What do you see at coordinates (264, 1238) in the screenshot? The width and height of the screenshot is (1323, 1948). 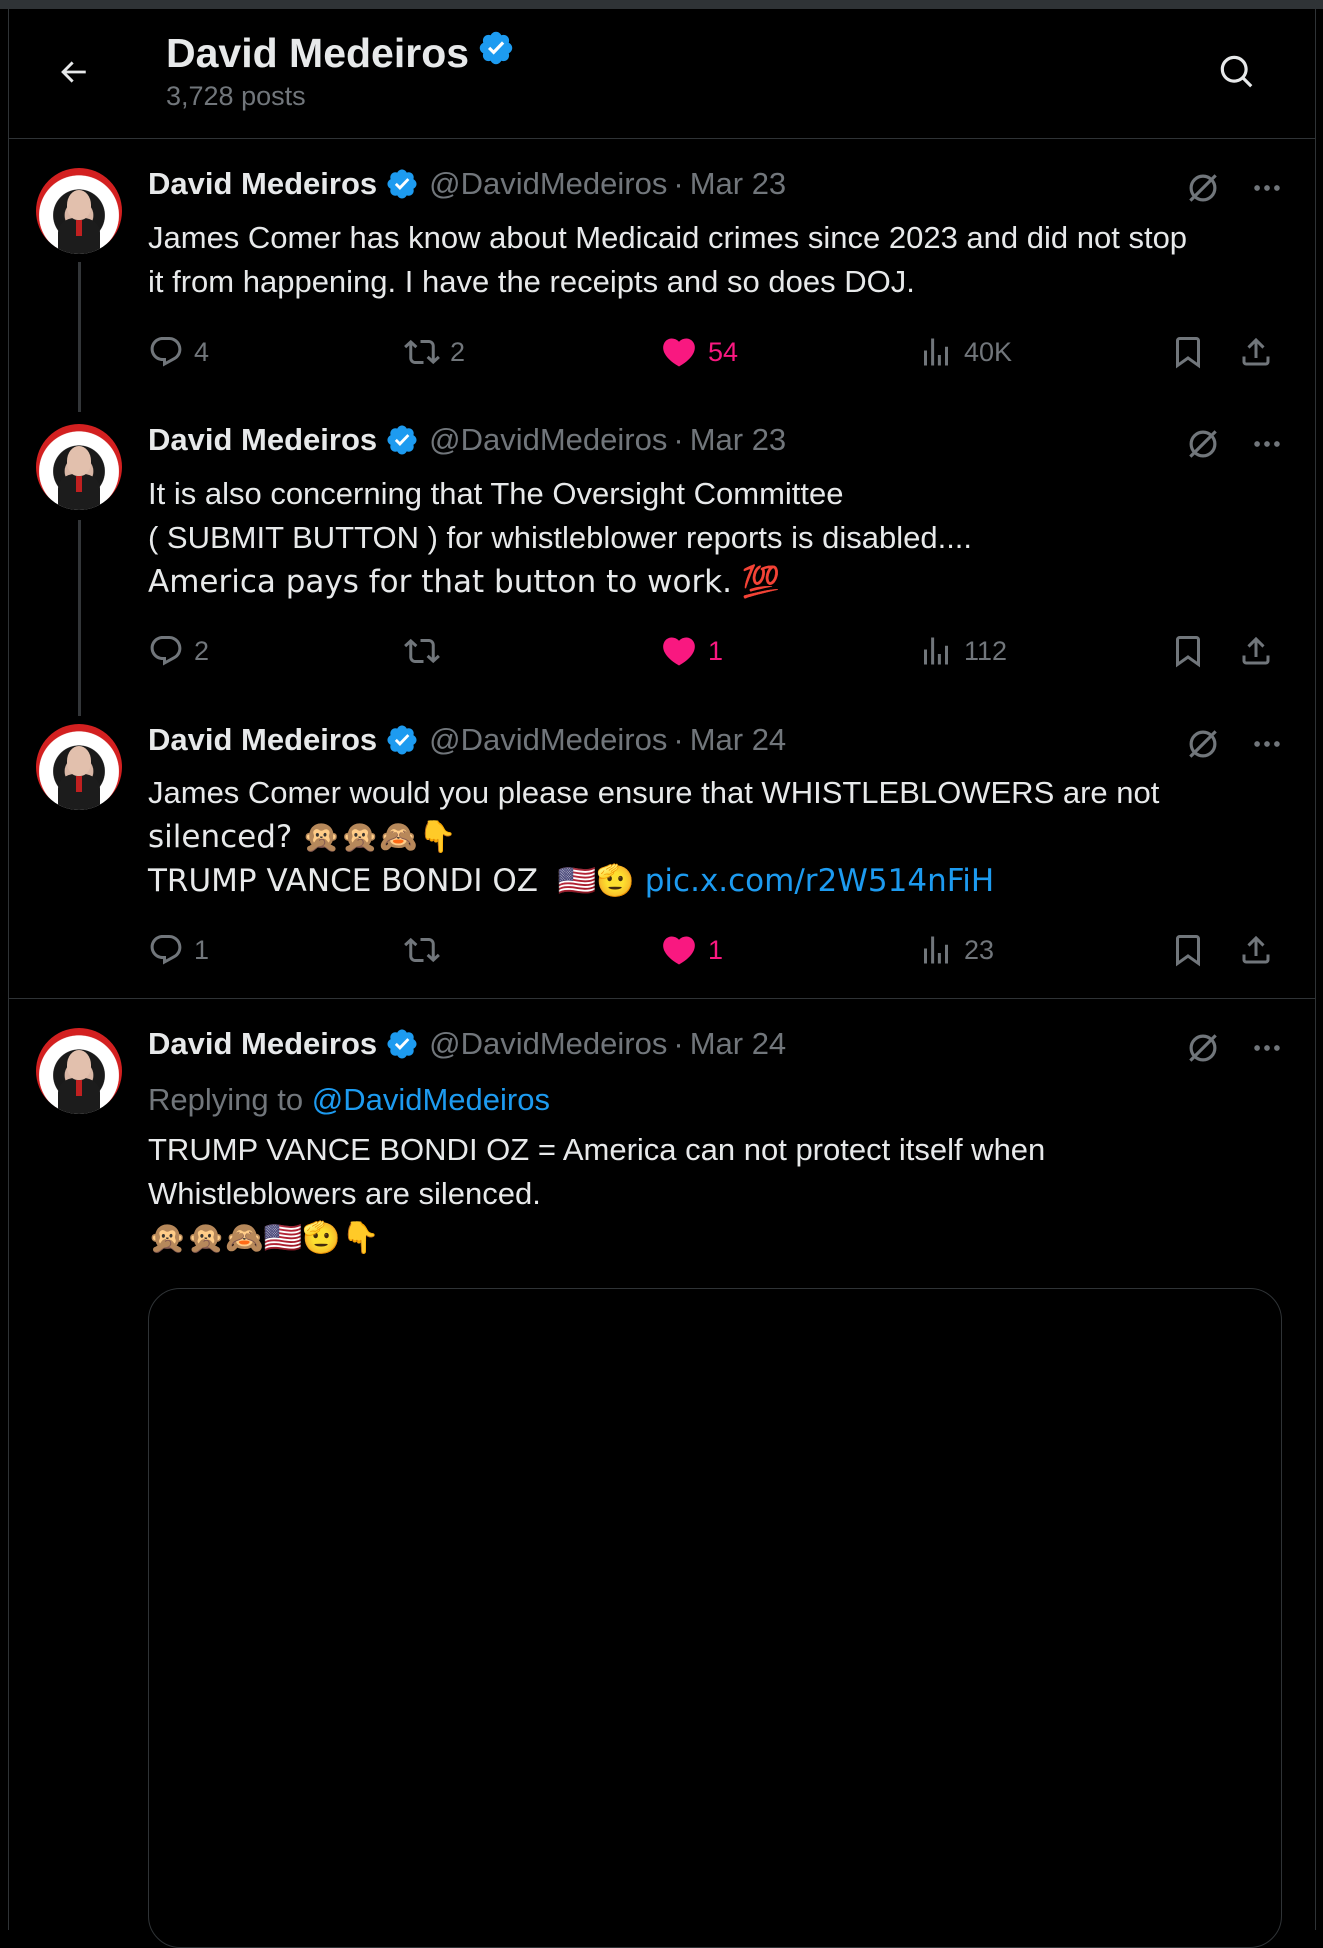 I see `post-text-line: 🙊🙊🙈🇺🇸🫡👇` at bounding box center [264, 1238].